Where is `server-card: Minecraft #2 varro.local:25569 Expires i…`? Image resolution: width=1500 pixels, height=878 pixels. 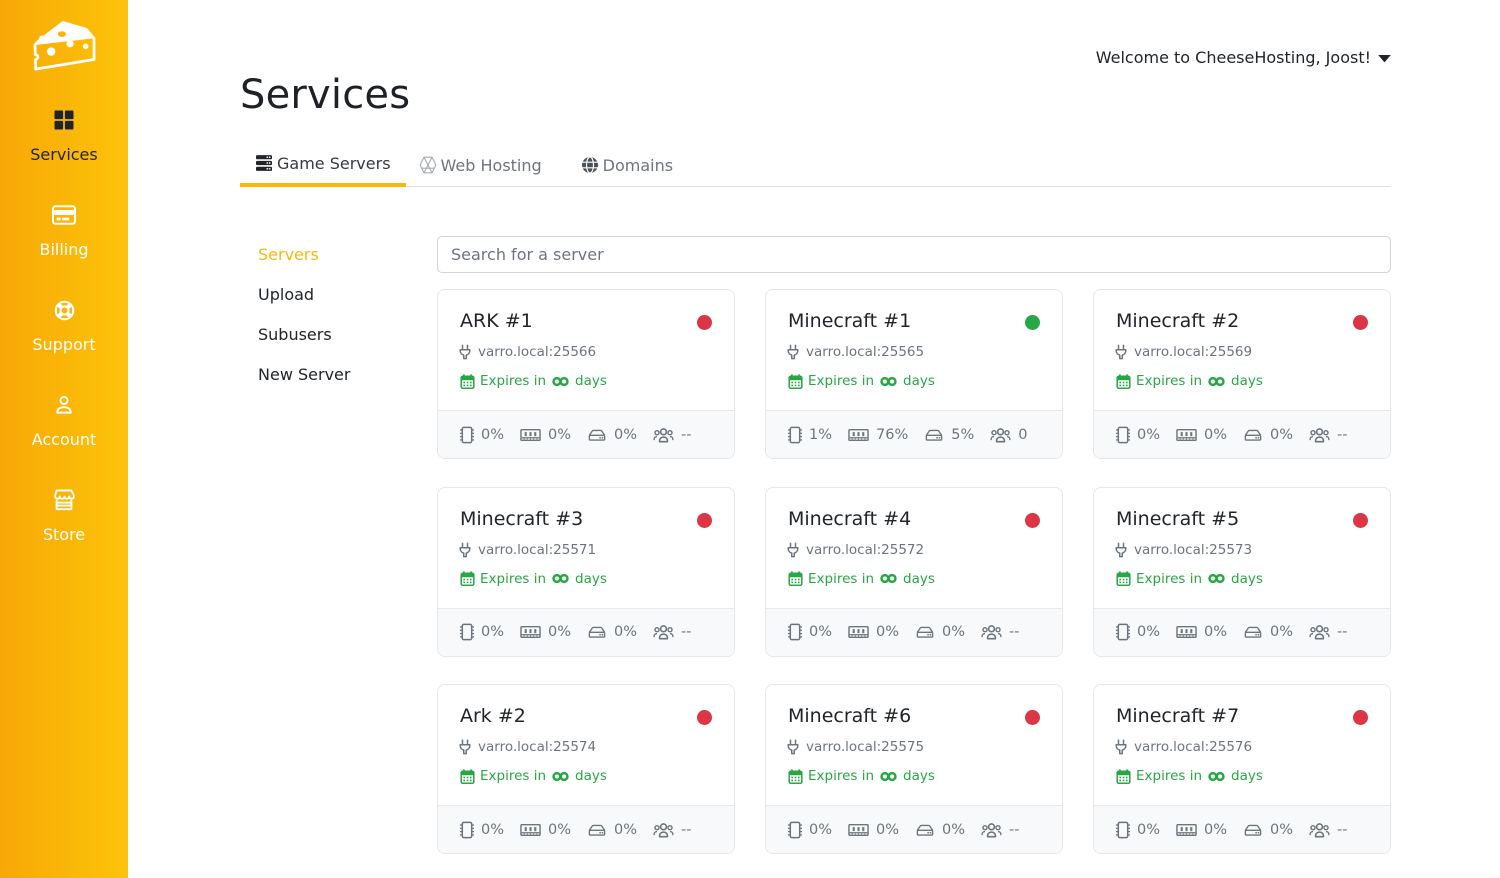 server-card: Minecraft #2 varro.local:25569 Expires i… is located at coordinates (1242, 374).